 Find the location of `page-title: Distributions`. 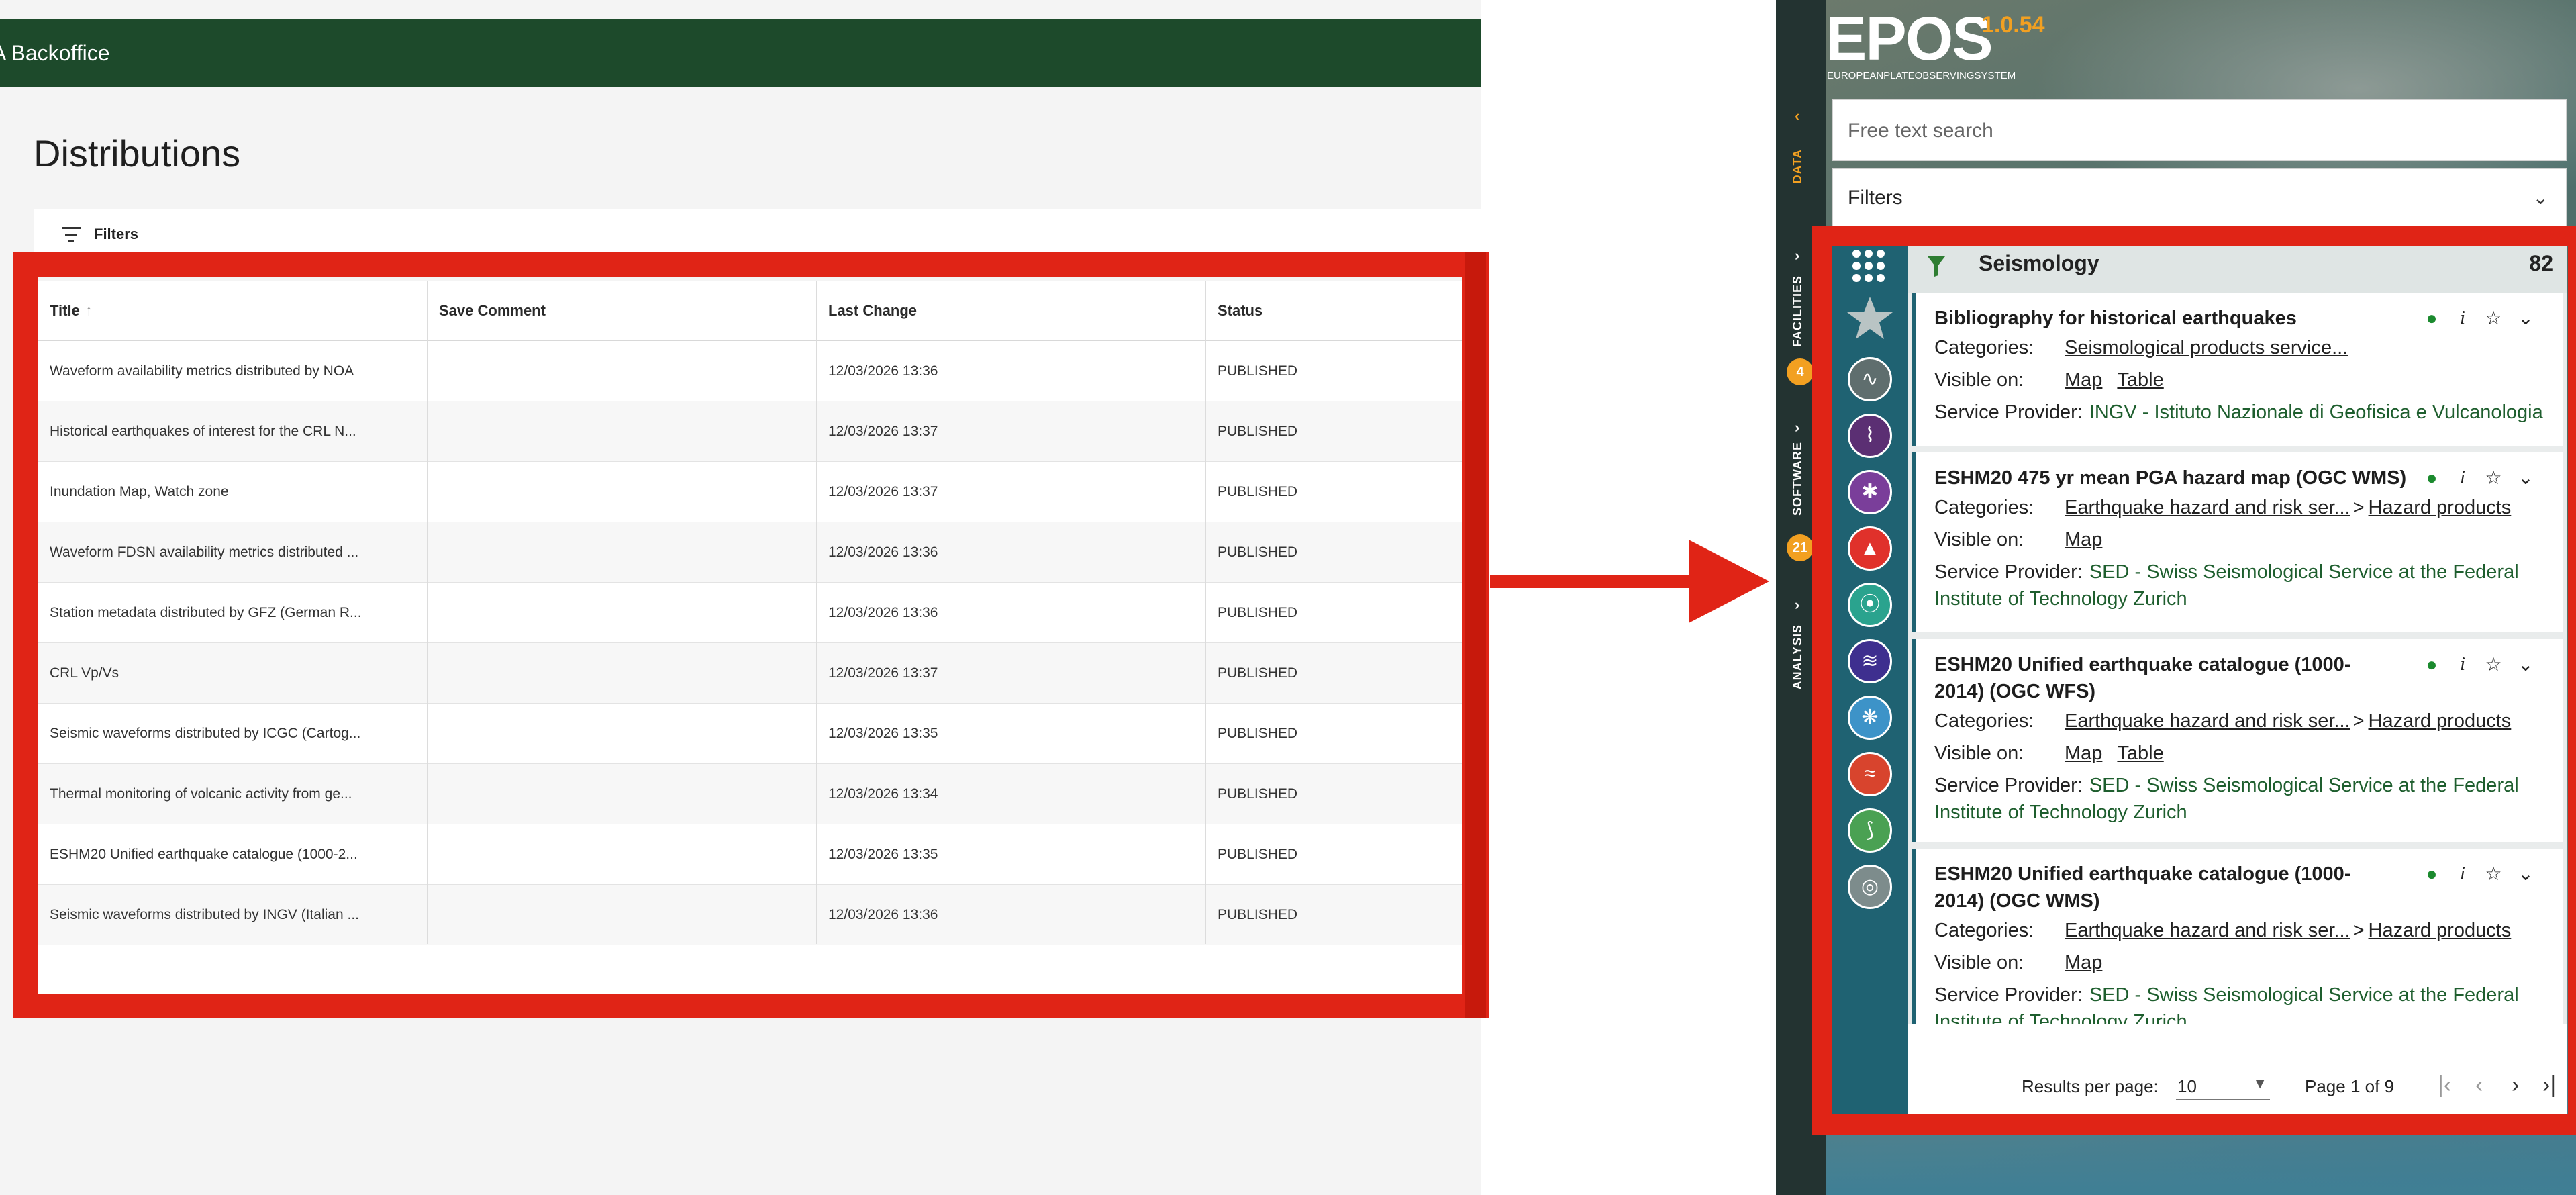

page-title: Distributions is located at coordinates (137, 153).